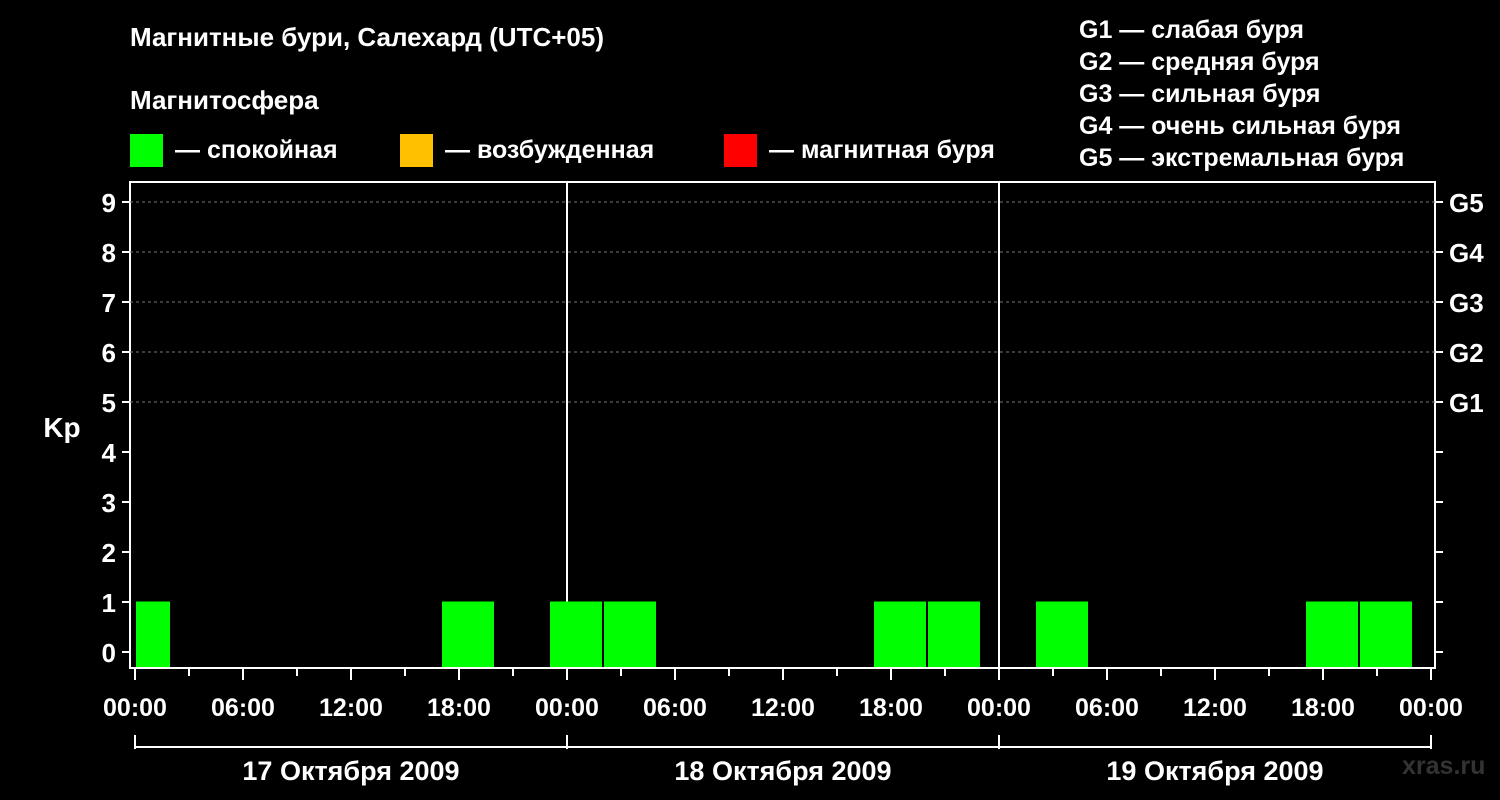 The width and height of the screenshot is (1500, 800). I want to click on day-label: 17 Октября 2009, so click(350, 771).